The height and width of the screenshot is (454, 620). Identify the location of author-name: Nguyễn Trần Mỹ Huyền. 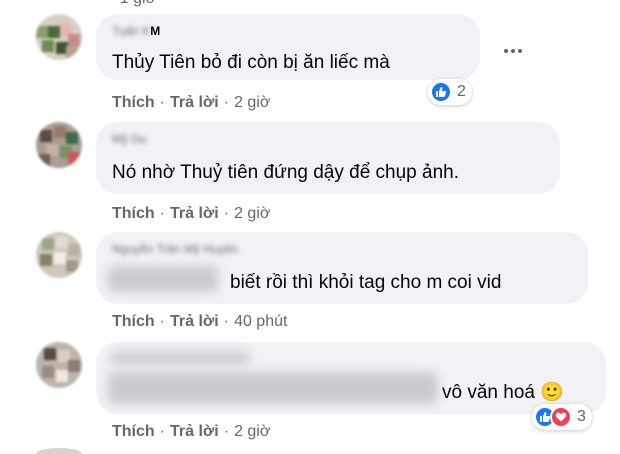
(175, 249).